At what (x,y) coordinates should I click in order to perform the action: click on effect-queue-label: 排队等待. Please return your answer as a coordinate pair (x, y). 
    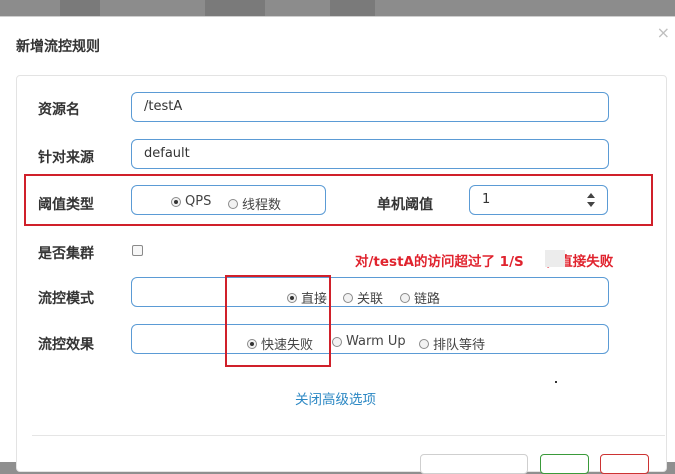
    Looking at the image, I should click on (459, 345).